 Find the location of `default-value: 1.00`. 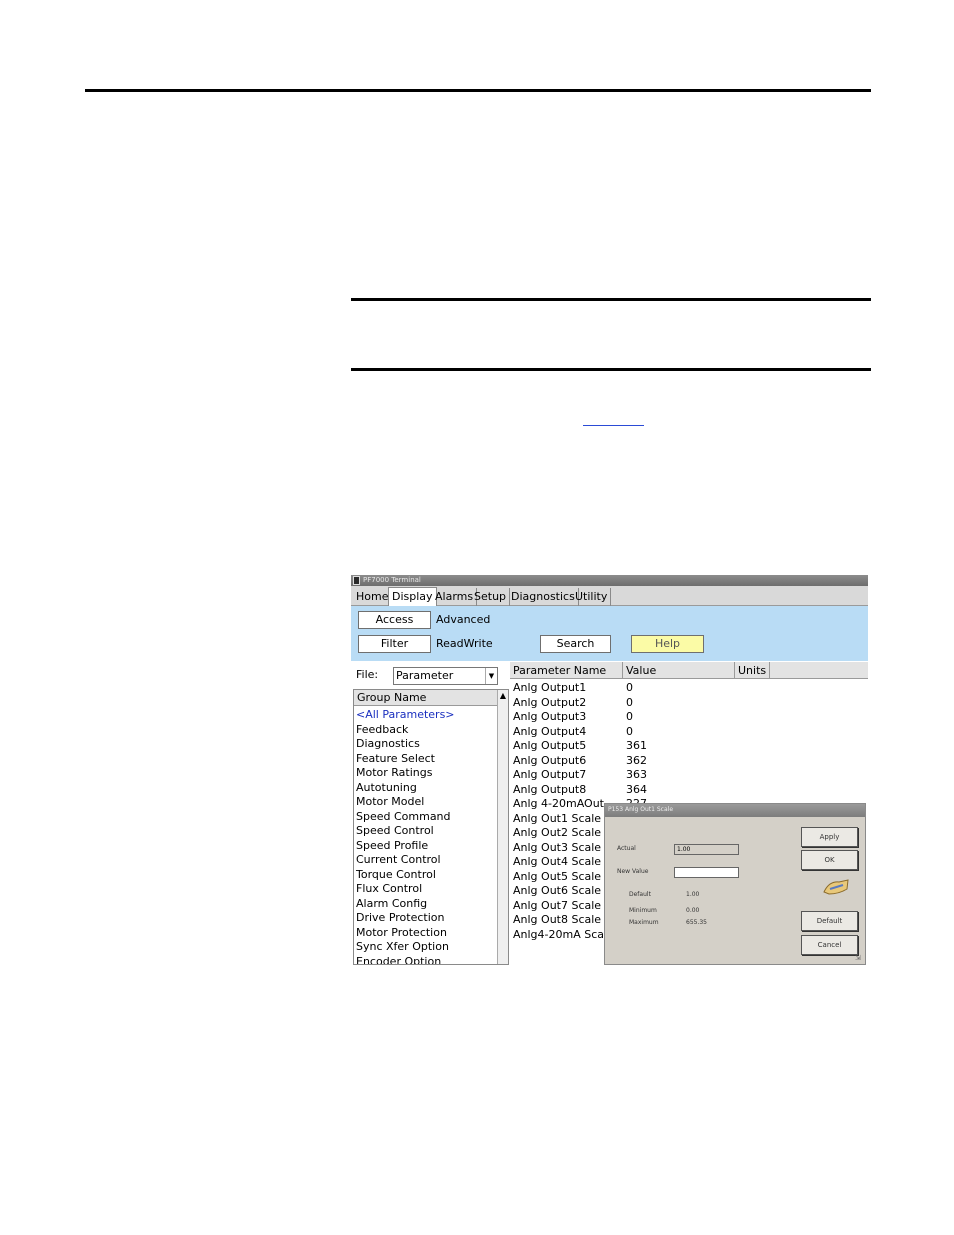

default-value: 1.00 is located at coordinates (693, 894).